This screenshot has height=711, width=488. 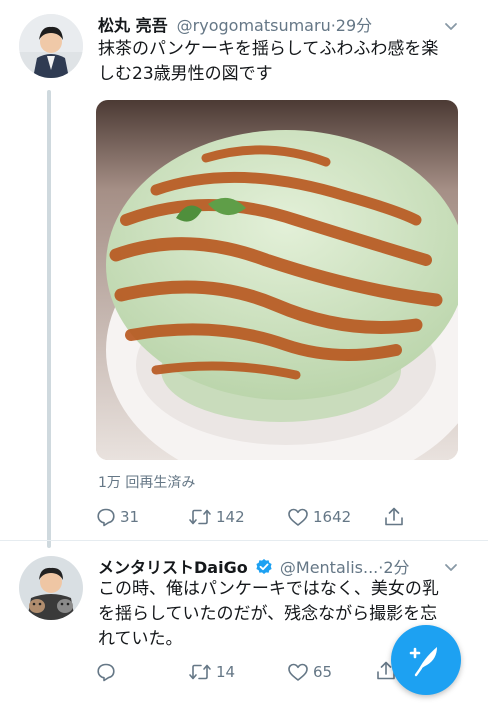 I want to click on tweet-text-line: しむ23歳男性の図です, so click(x=185, y=74).